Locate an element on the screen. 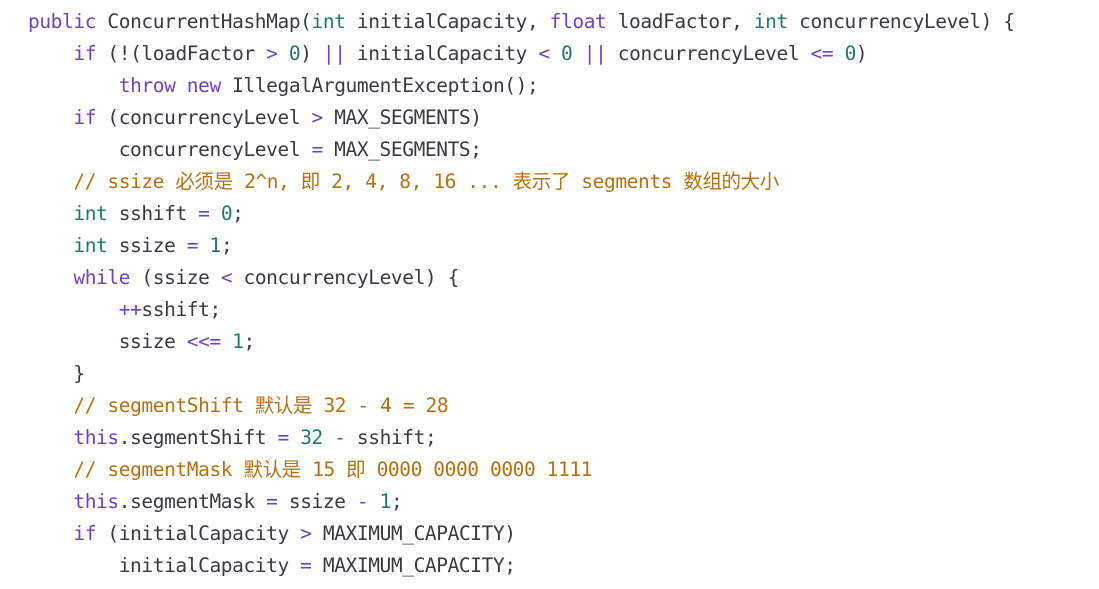 The height and width of the screenshot is (589, 1099). code-token: MAX_SEGMENTS; is located at coordinates (402, 149).